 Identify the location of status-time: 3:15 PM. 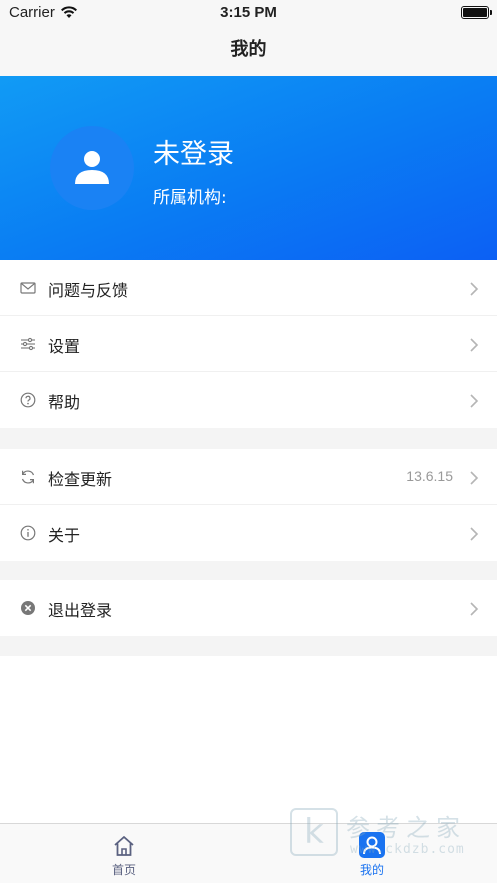
(248, 12).